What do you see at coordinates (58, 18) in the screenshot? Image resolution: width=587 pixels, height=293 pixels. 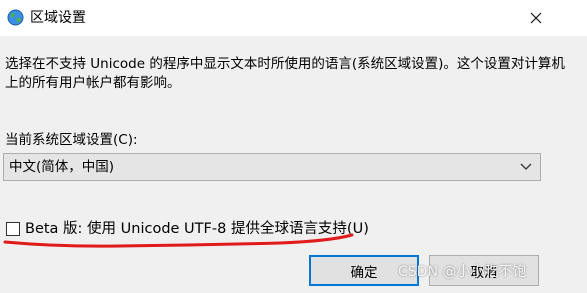 I see `window-title: 区域设置` at bounding box center [58, 18].